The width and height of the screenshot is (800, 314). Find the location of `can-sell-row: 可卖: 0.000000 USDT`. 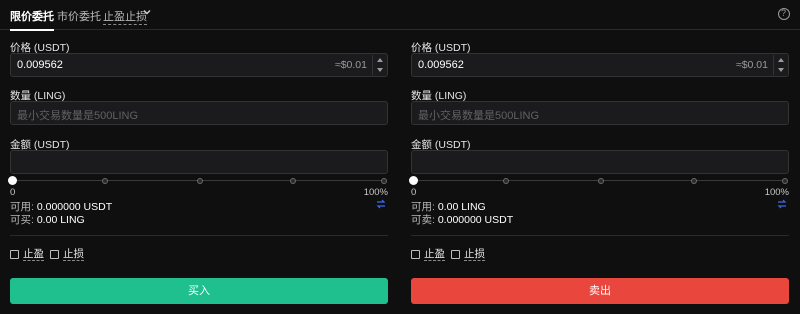

can-sell-row: 可卖: 0.000000 USDT is located at coordinates (462, 219).